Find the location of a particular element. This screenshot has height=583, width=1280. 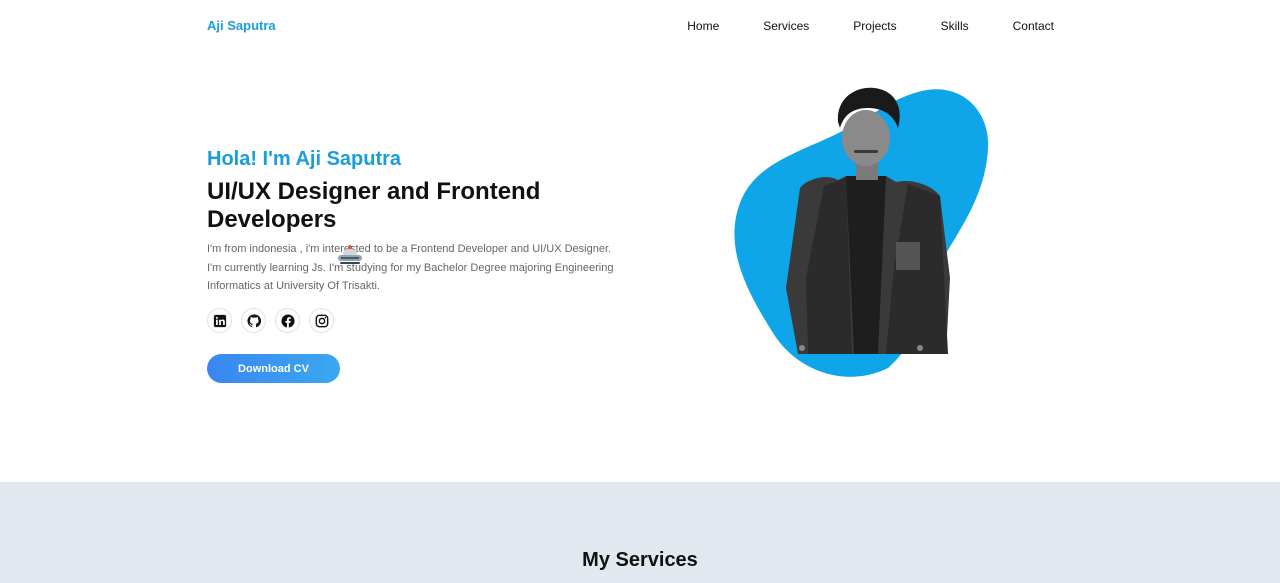

facebook-icon is located at coordinates (287, 320).